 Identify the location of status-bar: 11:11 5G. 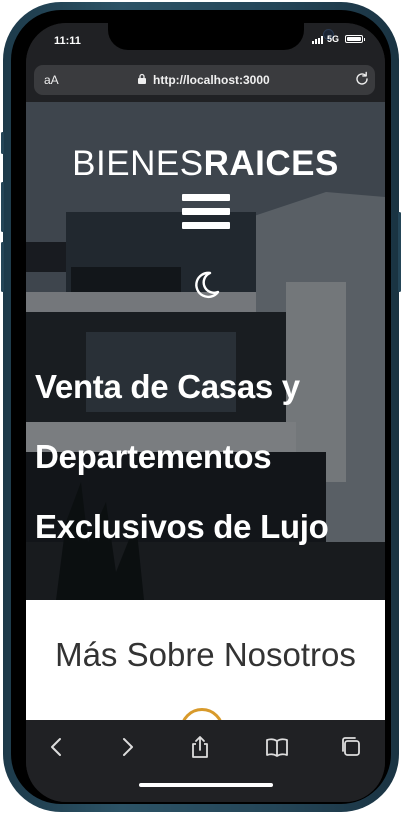
(205, 43).